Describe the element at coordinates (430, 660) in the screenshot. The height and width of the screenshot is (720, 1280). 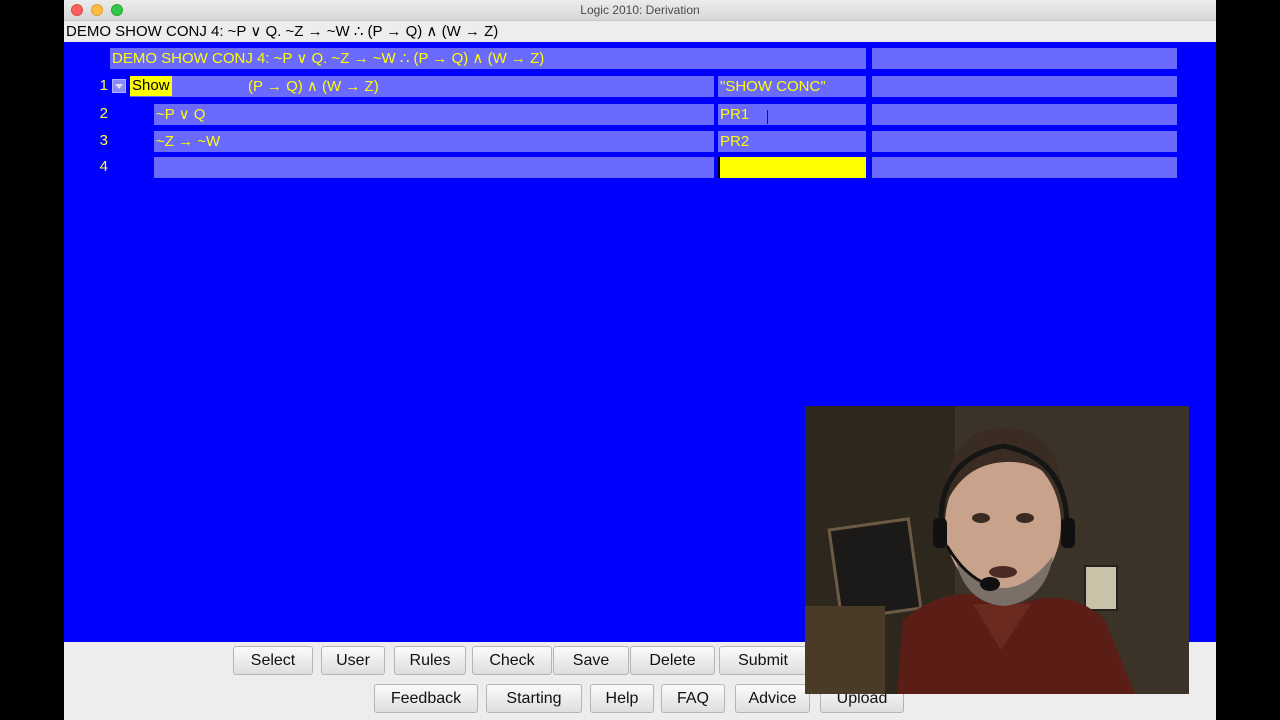
I see `rules-button: Rules` at that location.